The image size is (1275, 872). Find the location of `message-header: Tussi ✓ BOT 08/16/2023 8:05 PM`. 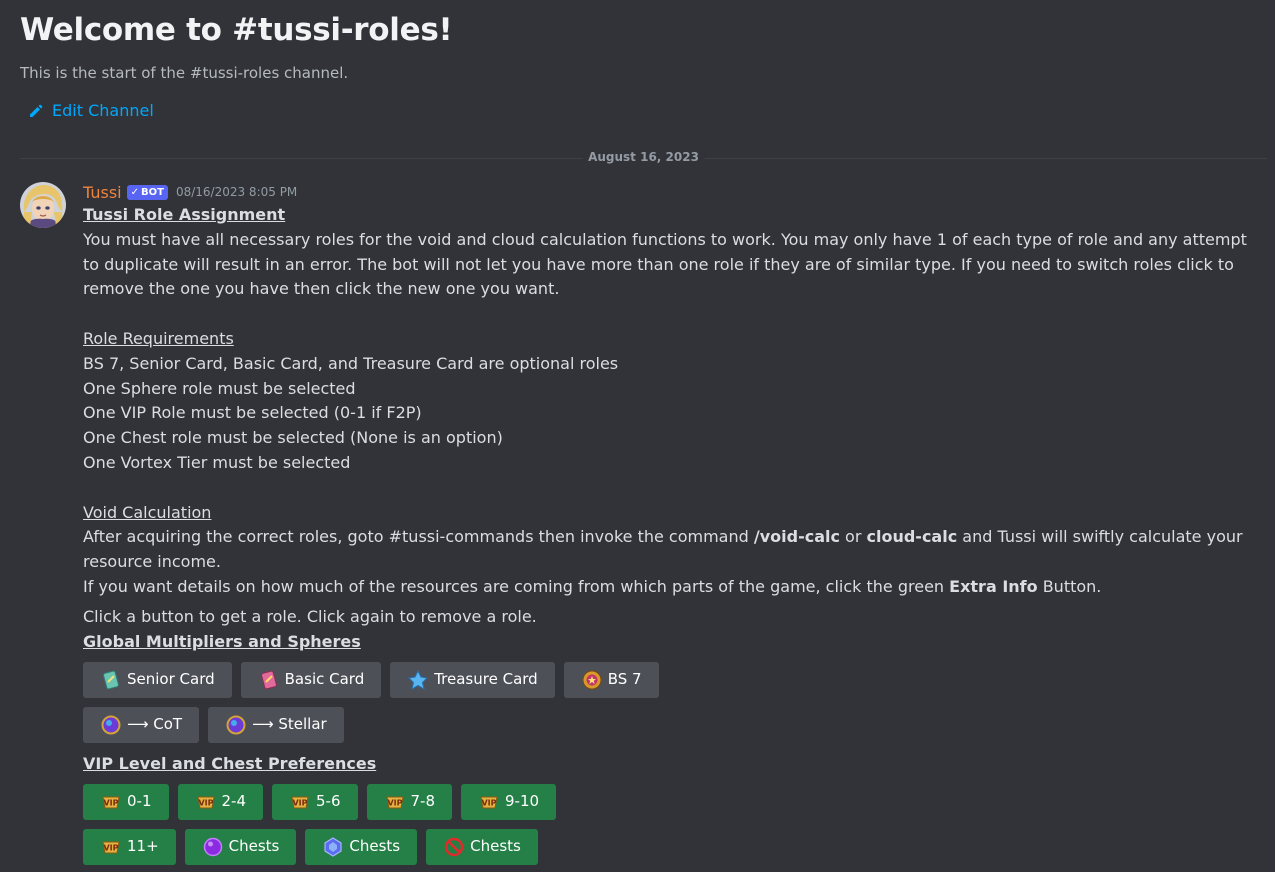

message-header: Tussi ✓ BOT 08/16/2023 8:05 PM is located at coordinates (673, 192).